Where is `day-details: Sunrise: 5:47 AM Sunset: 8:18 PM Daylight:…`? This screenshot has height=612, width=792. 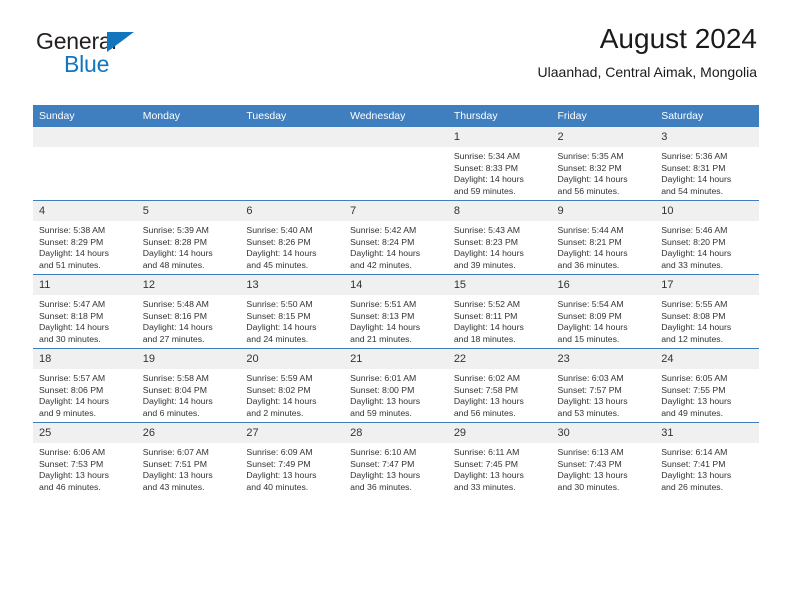
day-details: Sunrise: 5:47 AM Sunset: 8:18 PM Daylight:… is located at coordinates (85, 320).